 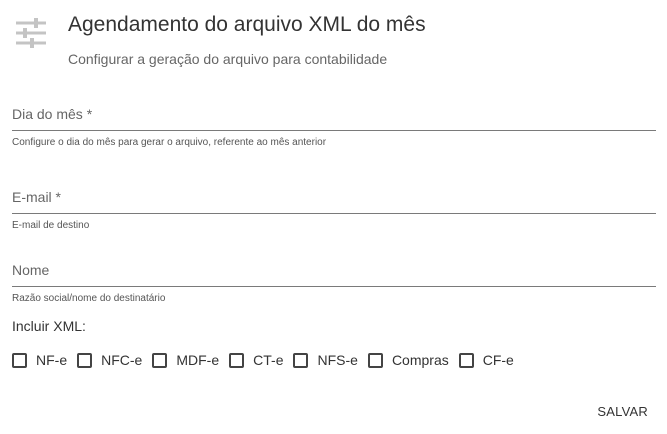 I want to click on sliders-icon, so click(x=31, y=33).